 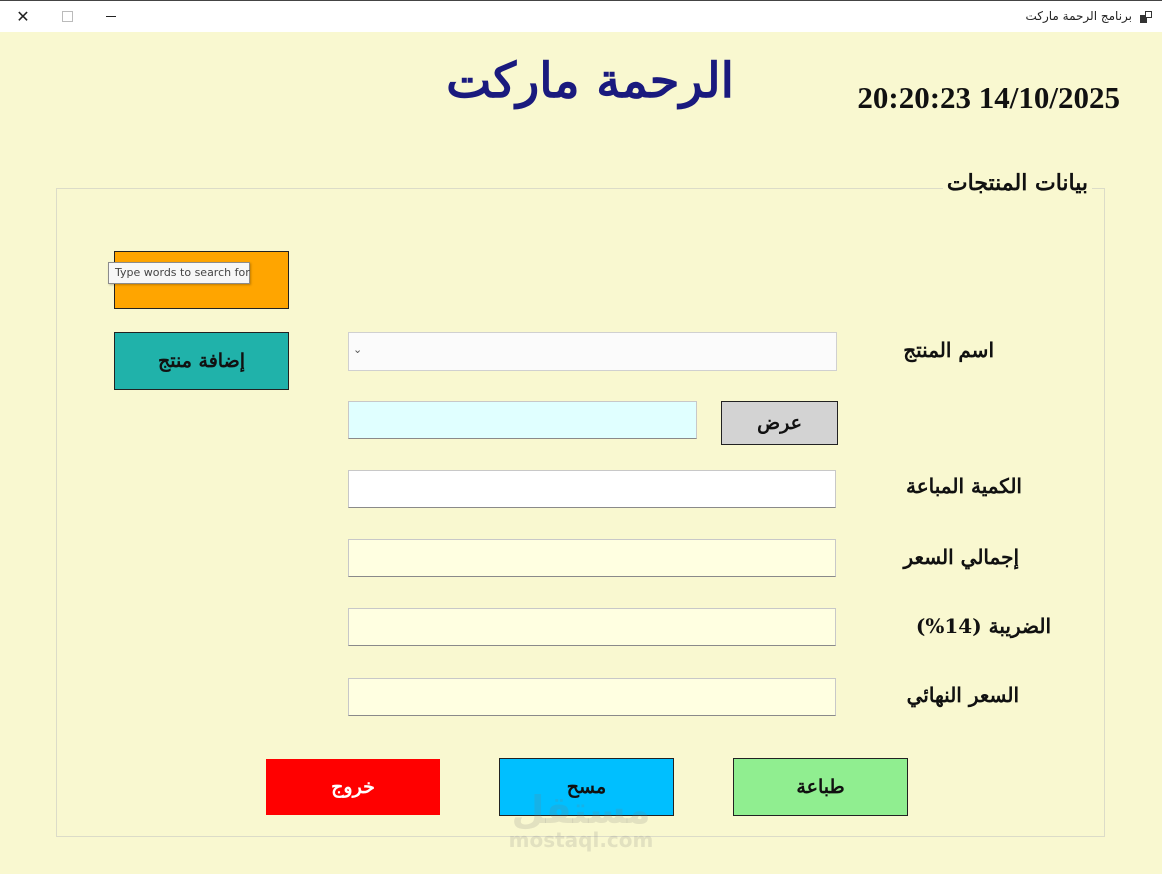 I want to click on minimize-icon, so click(x=111, y=16).